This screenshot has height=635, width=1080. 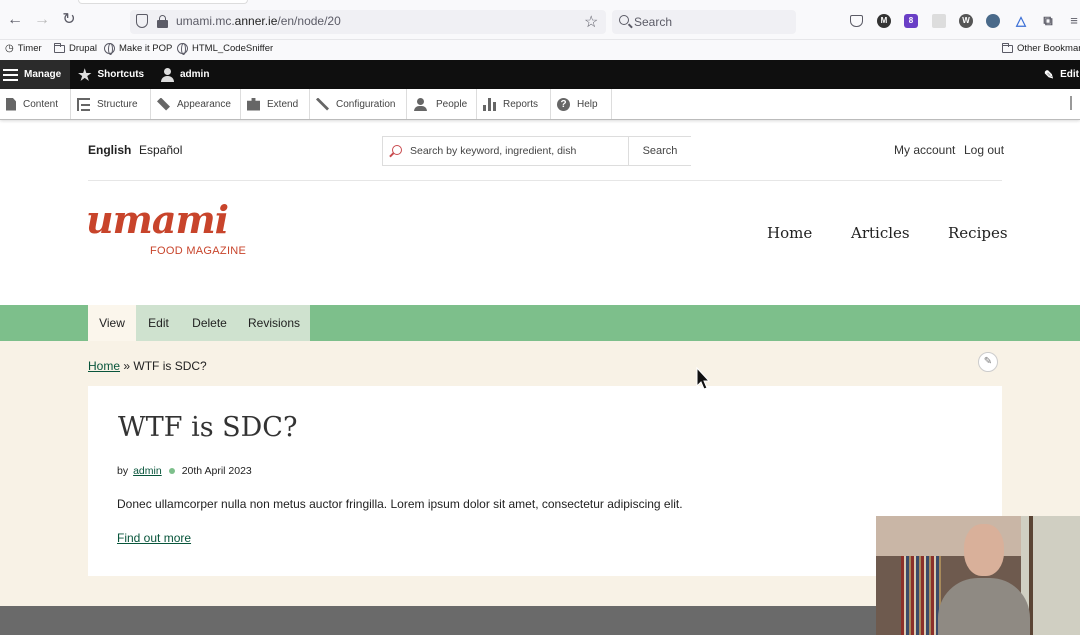 What do you see at coordinates (170, 366) in the screenshot?
I see `breadcrumb-current: WTF is SDC?` at bounding box center [170, 366].